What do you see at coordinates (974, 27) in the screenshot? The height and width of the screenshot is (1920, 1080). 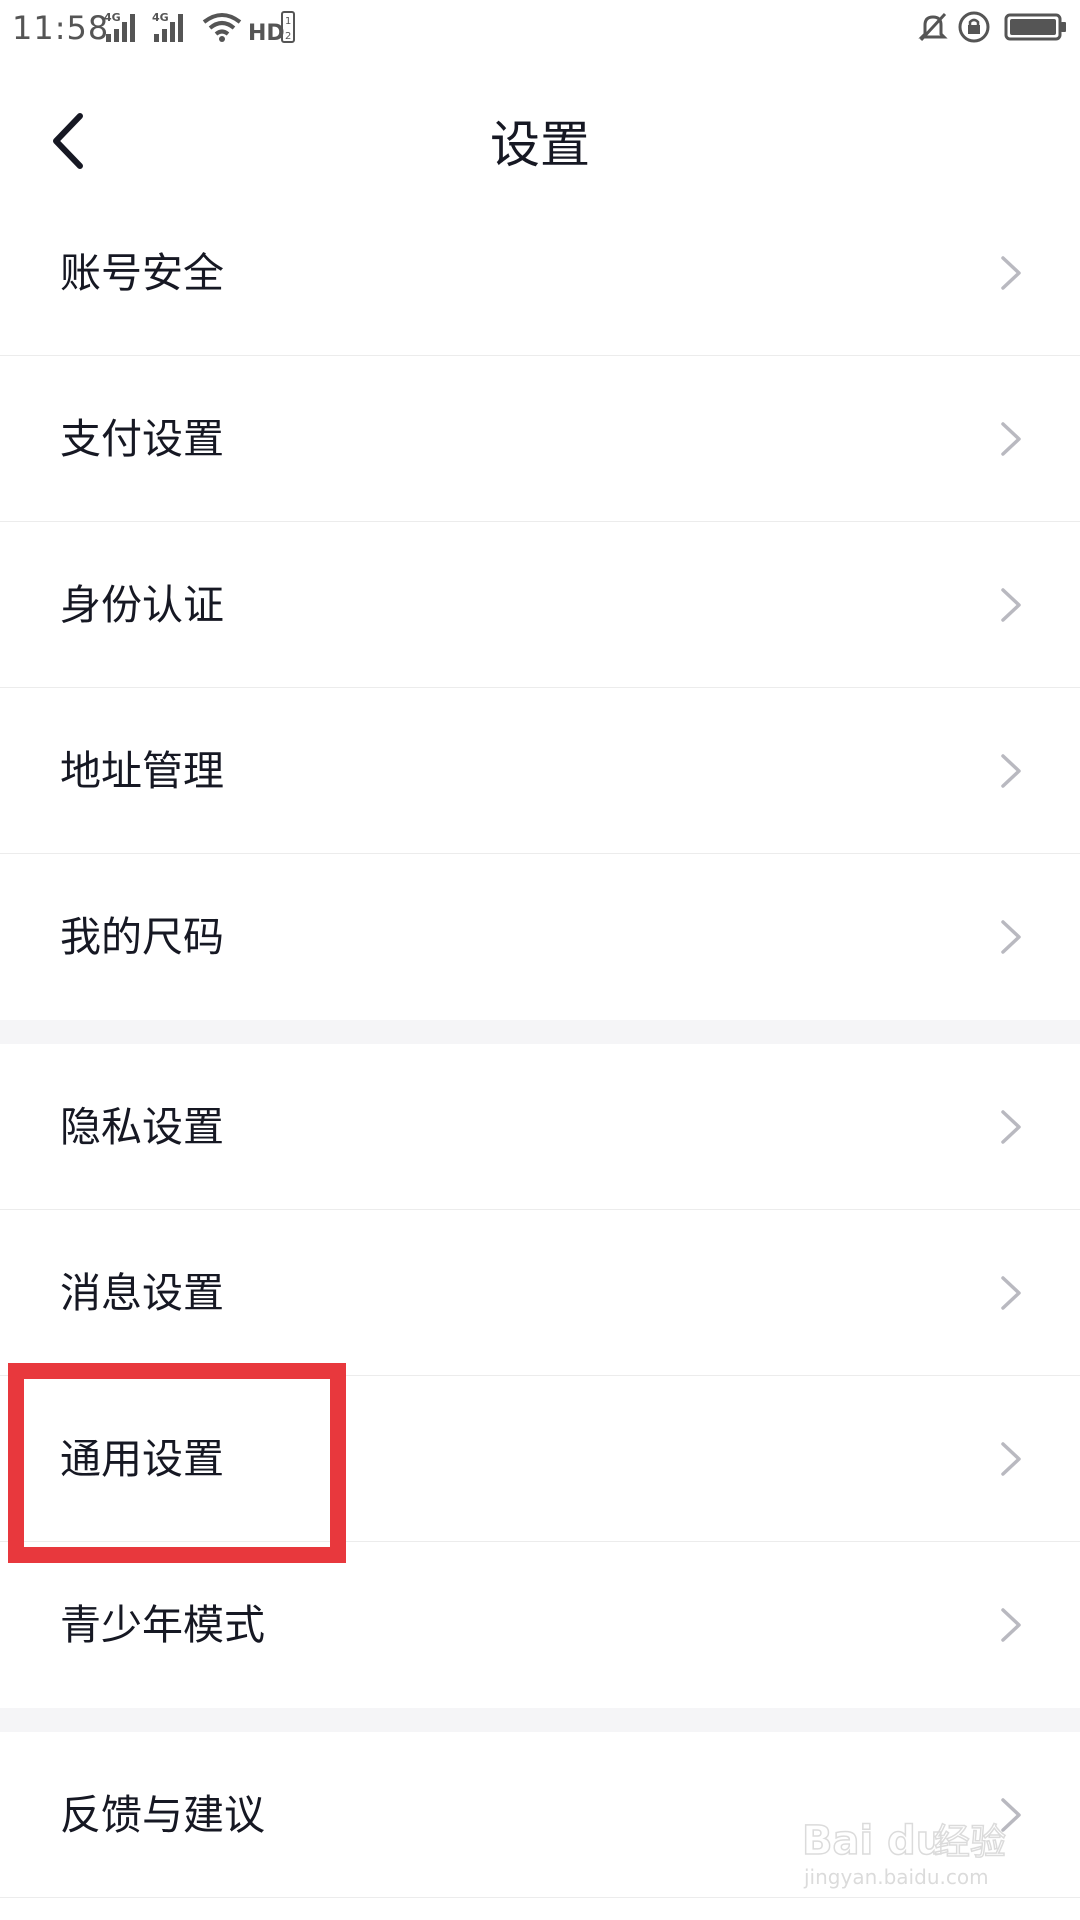 I see `rotation-lock-icon` at bounding box center [974, 27].